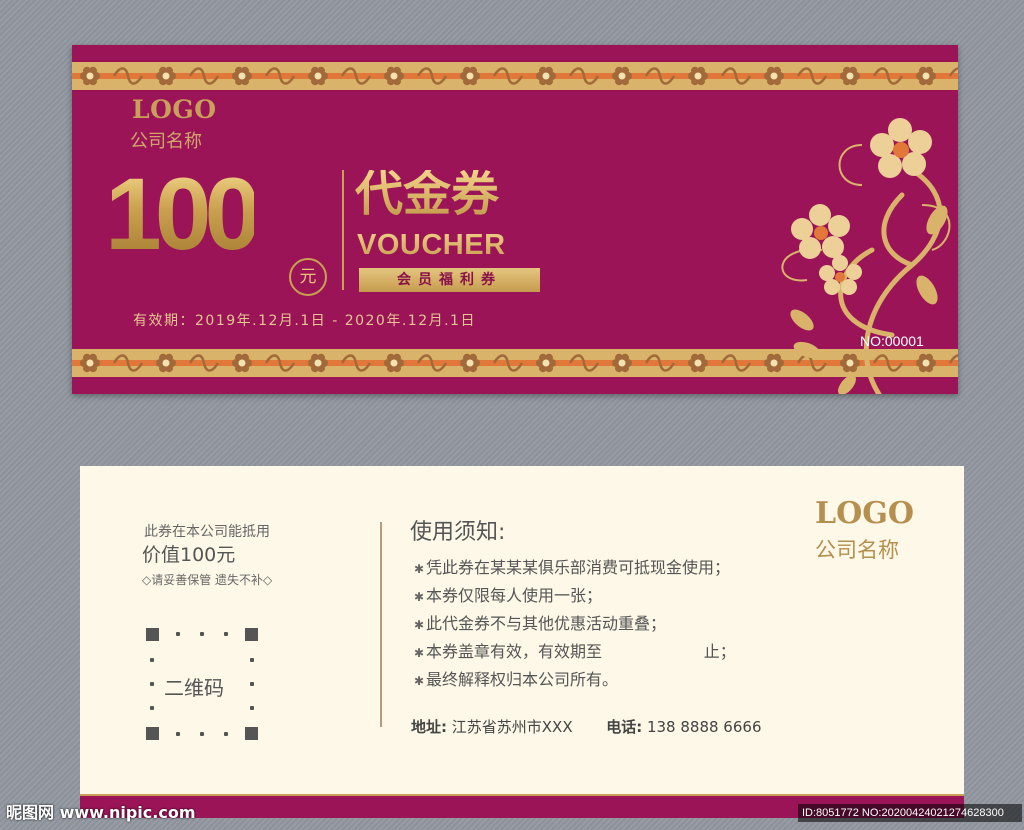 This screenshot has width=1024, height=830. Describe the element at coordinates (892, 341) in the screenshot. I see `serial-number: NO:00001` at that location.